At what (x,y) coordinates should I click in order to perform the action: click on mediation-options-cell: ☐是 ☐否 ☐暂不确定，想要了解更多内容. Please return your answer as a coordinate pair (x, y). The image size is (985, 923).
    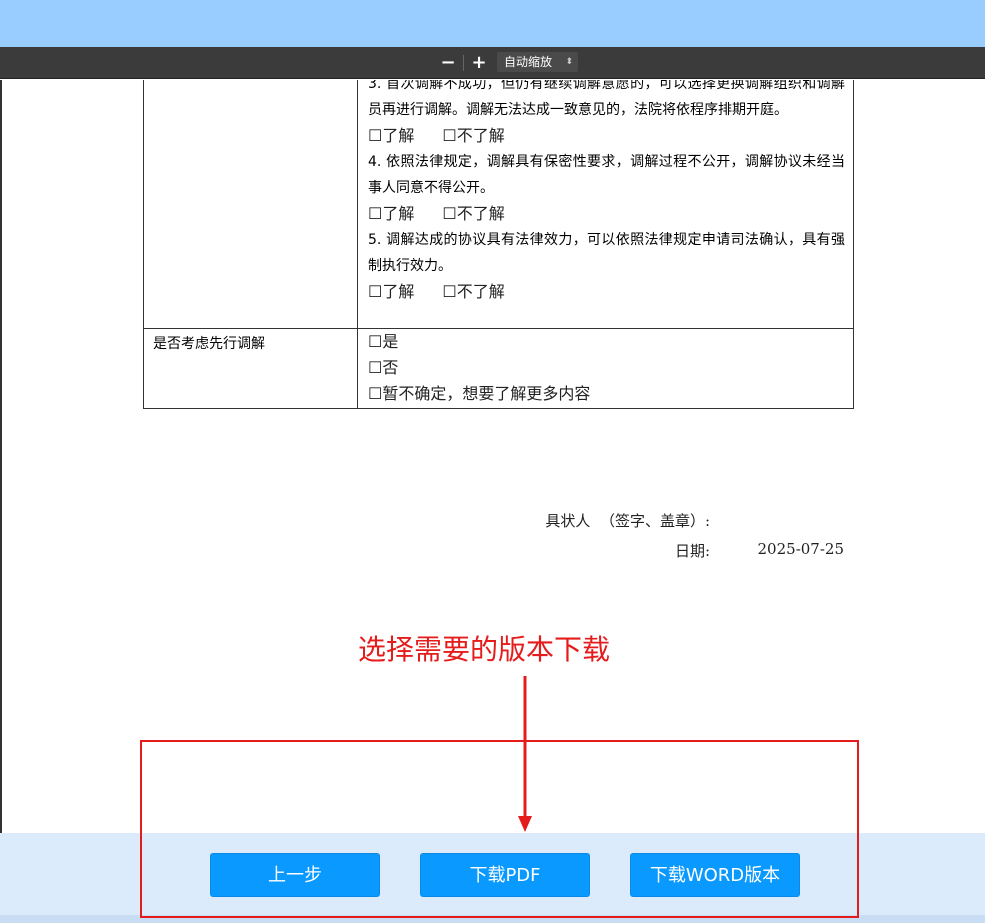
    Looking at the image, I should click on (605, 368).